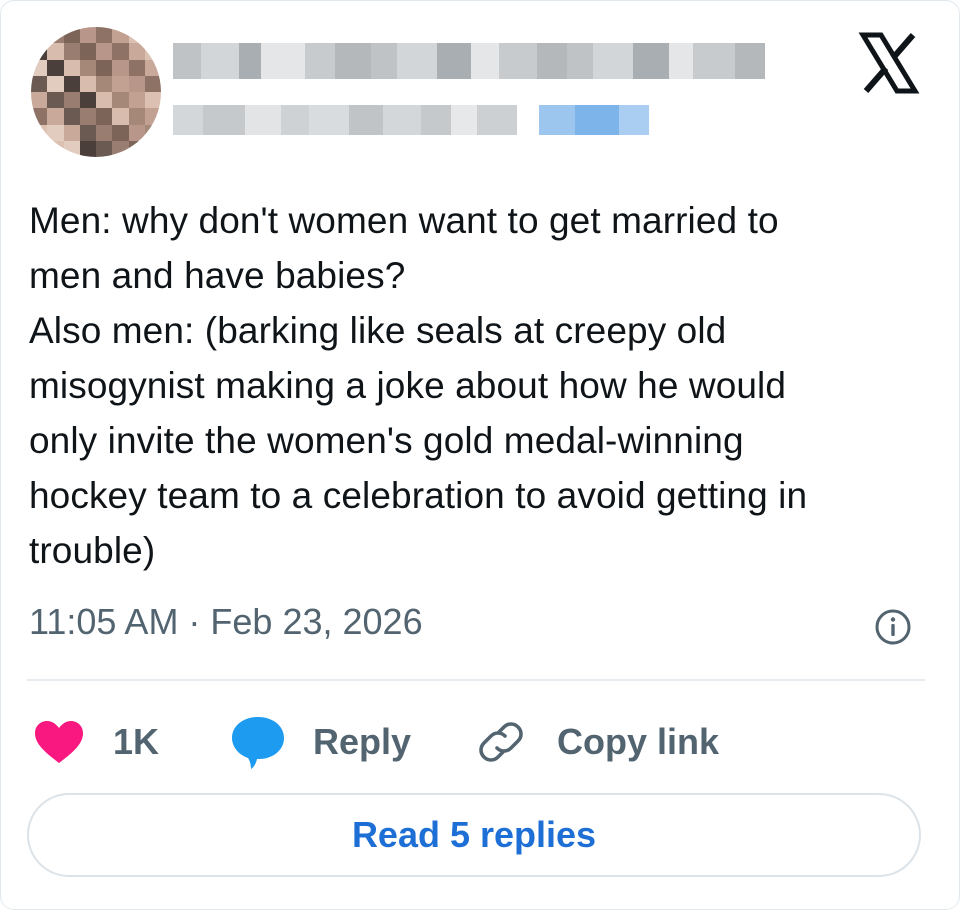 This screenshot has width=960, height=910. Describe the element at coordinates (411, 120) in the screenshot. I see `handle-redacted` at that location.